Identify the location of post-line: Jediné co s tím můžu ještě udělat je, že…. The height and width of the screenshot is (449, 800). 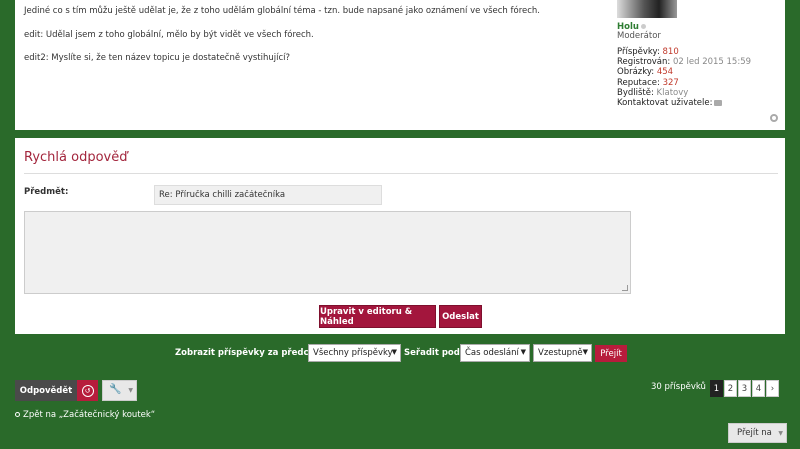
(282, 11).